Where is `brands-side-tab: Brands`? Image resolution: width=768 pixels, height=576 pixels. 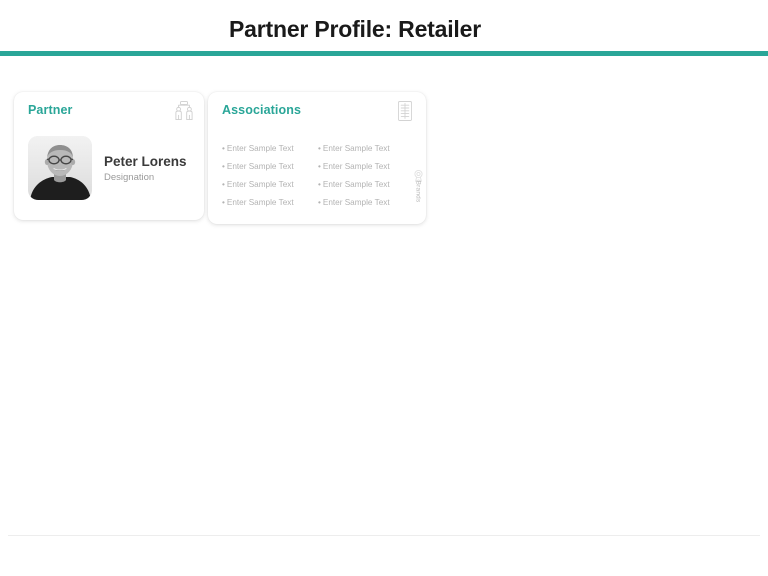 brands-side-tab: Brands is located at coordinates (418, 195).